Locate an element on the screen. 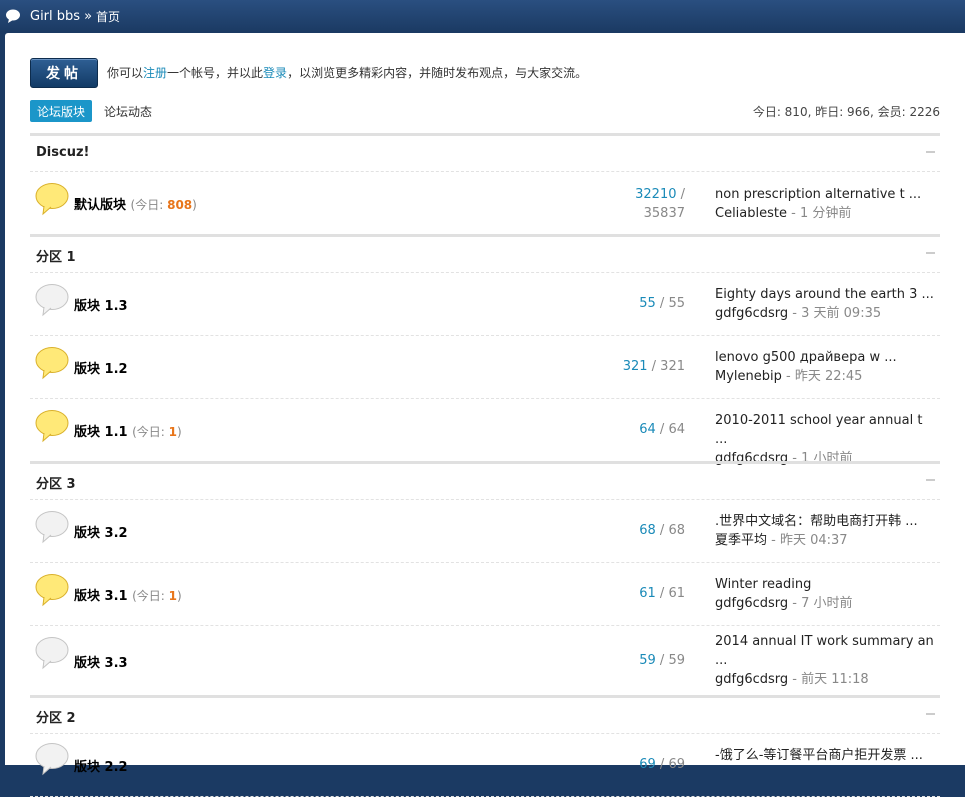  last-post-user: Mylenebip is located at coordinates (748, 376).